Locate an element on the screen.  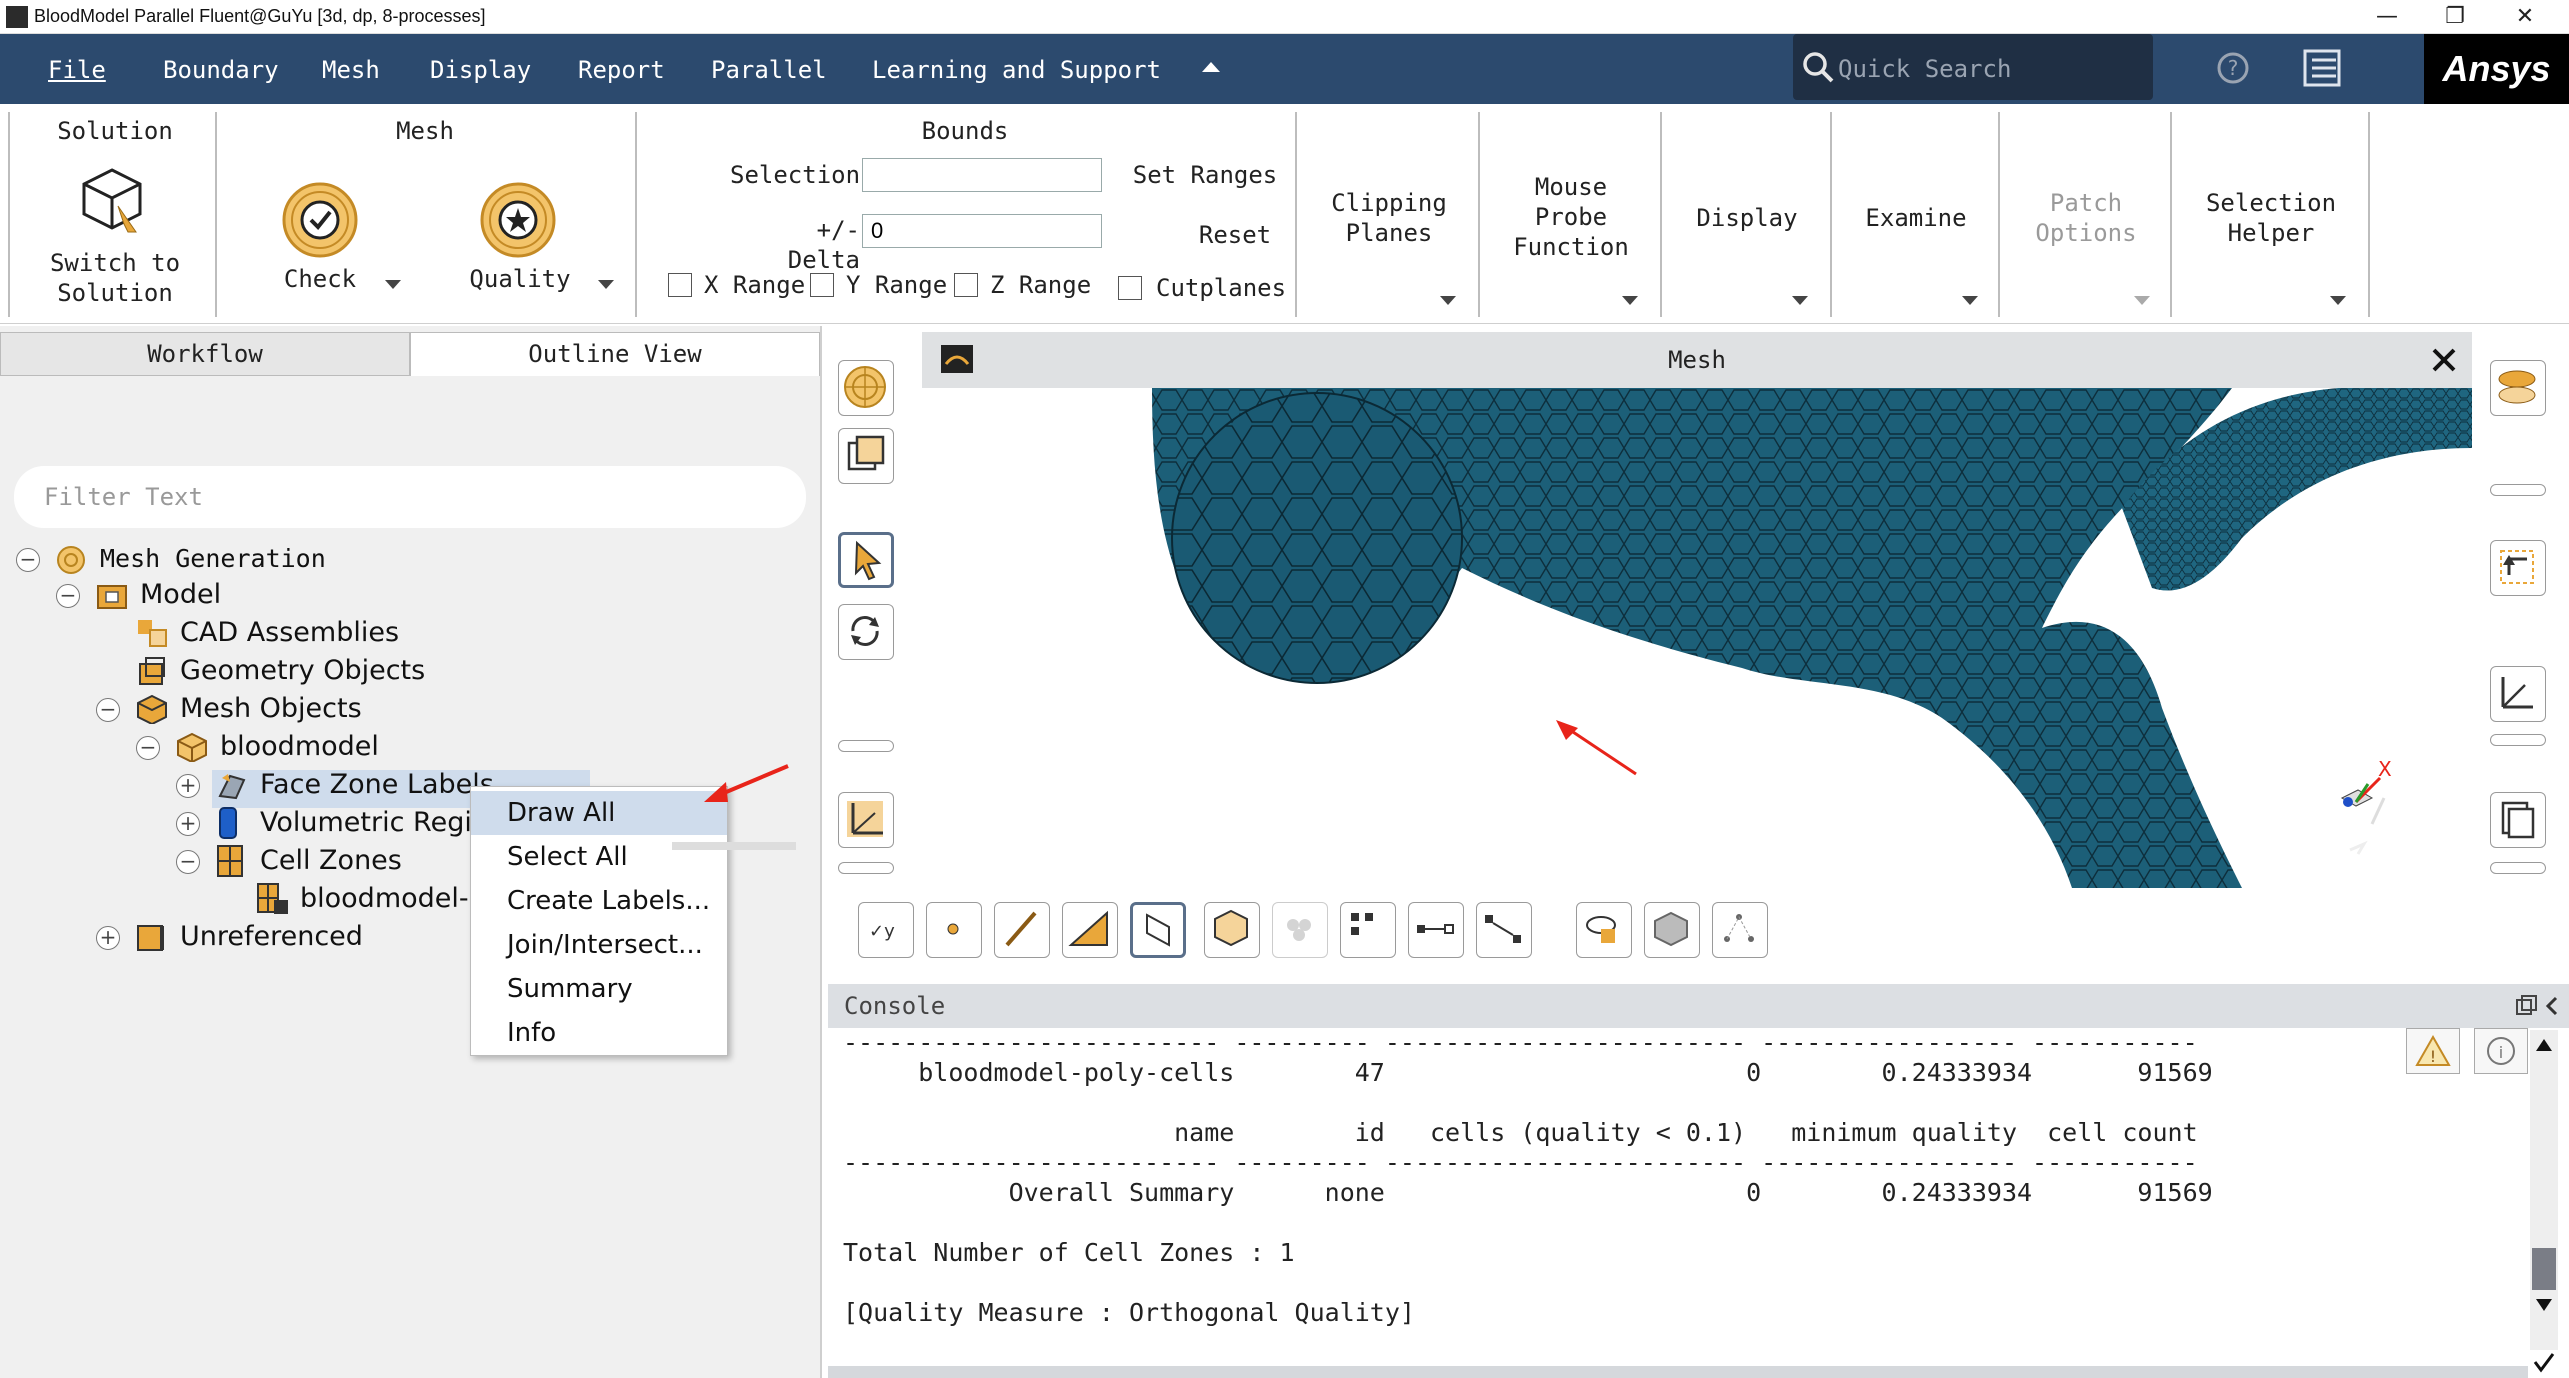
quality-button: Quality is located at coordinates (520, 279).